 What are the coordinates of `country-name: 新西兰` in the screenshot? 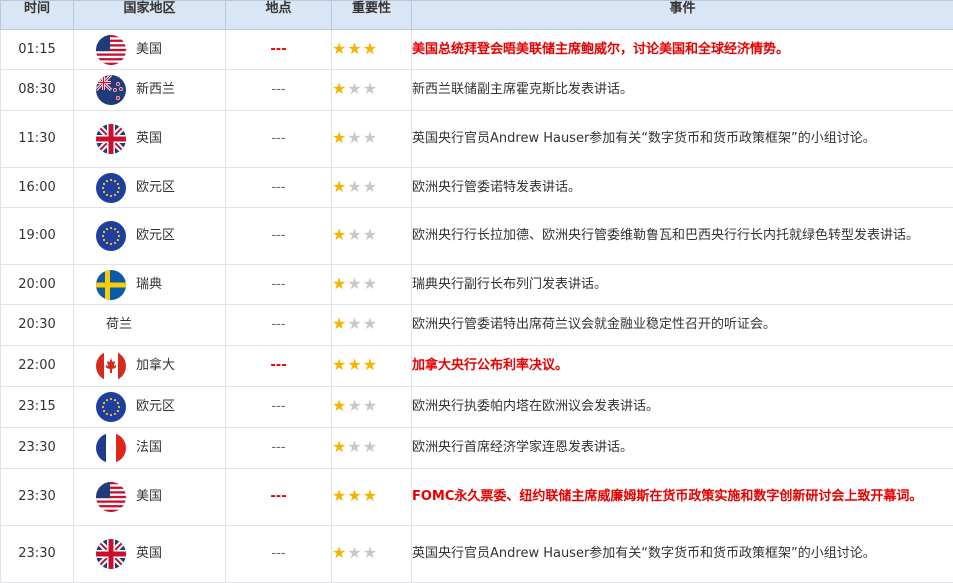 It's located at (155, 90).